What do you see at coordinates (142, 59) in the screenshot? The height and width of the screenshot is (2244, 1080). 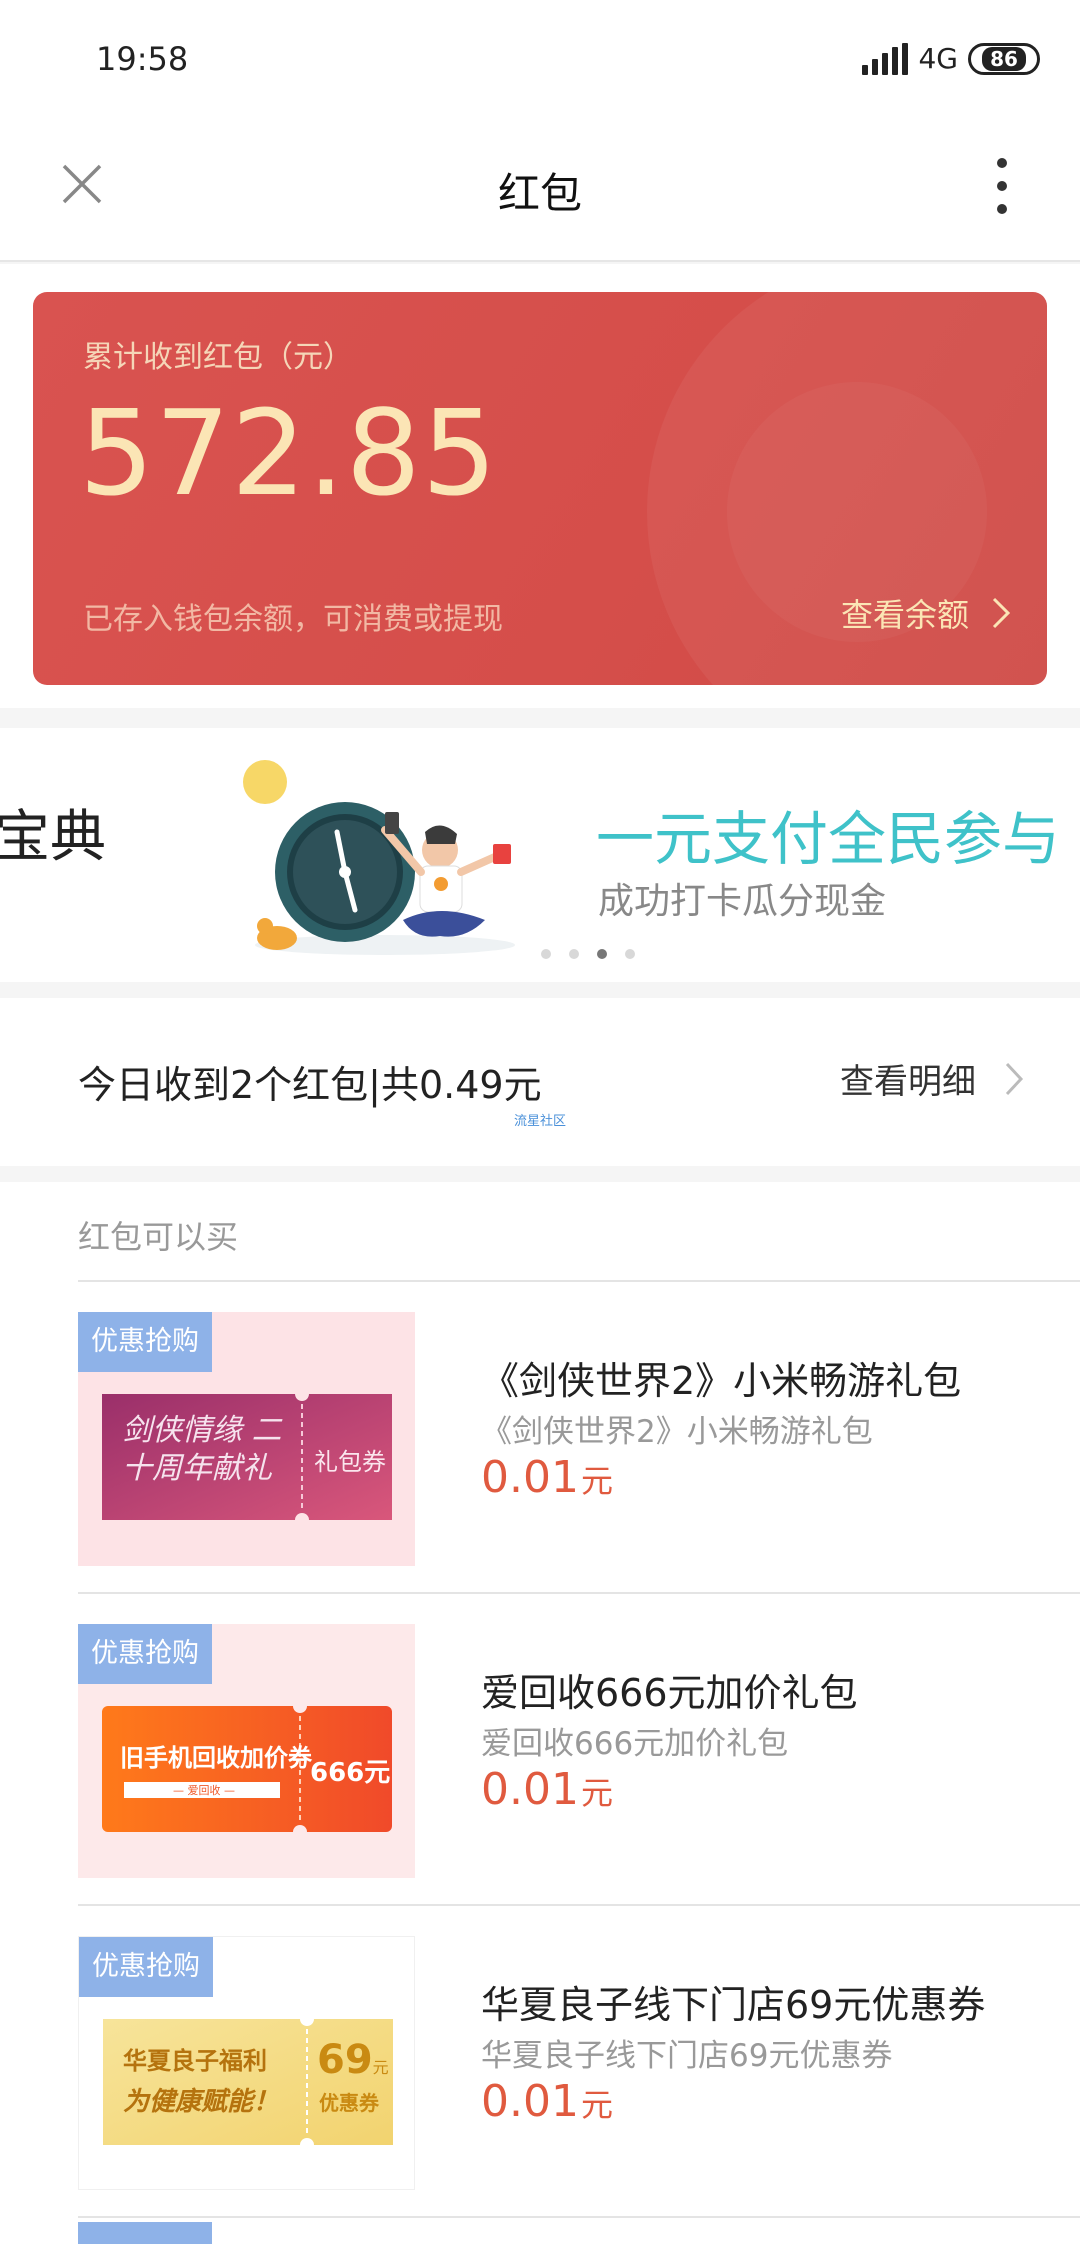 I see `status-time: 19:58` at bounding box center [142, 59].